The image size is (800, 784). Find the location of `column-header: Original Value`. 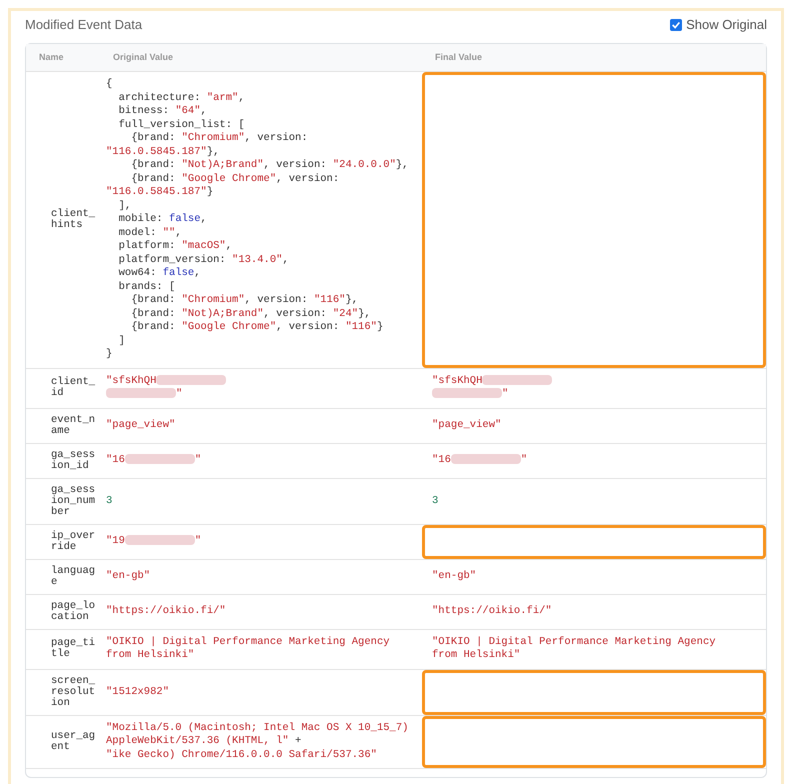

column-header: Original Value is located at coordinates (143, 57).